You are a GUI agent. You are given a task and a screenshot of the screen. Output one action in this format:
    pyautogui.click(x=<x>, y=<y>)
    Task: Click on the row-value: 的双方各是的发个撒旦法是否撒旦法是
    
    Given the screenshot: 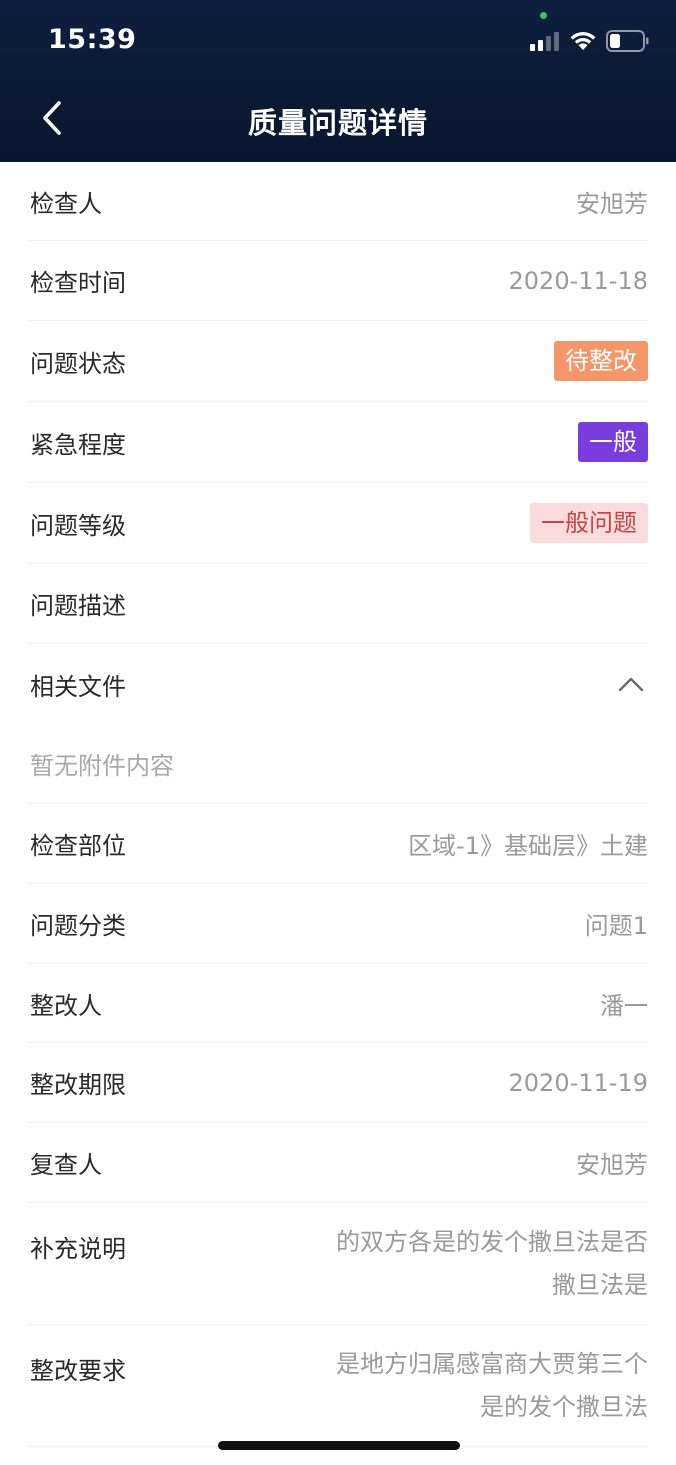 What is the action you would take?
    pyautogui.click(x=492, y=1263)
    